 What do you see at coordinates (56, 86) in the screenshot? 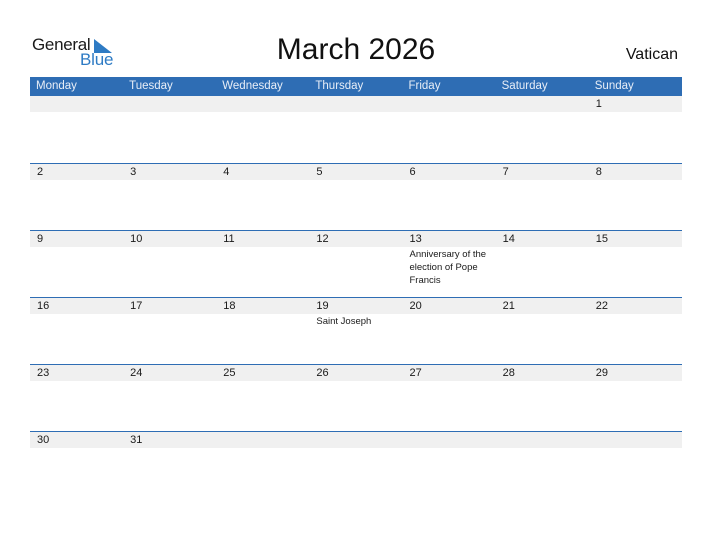
I see `weekday-monday: Monday` at bounding box center [56, 86].